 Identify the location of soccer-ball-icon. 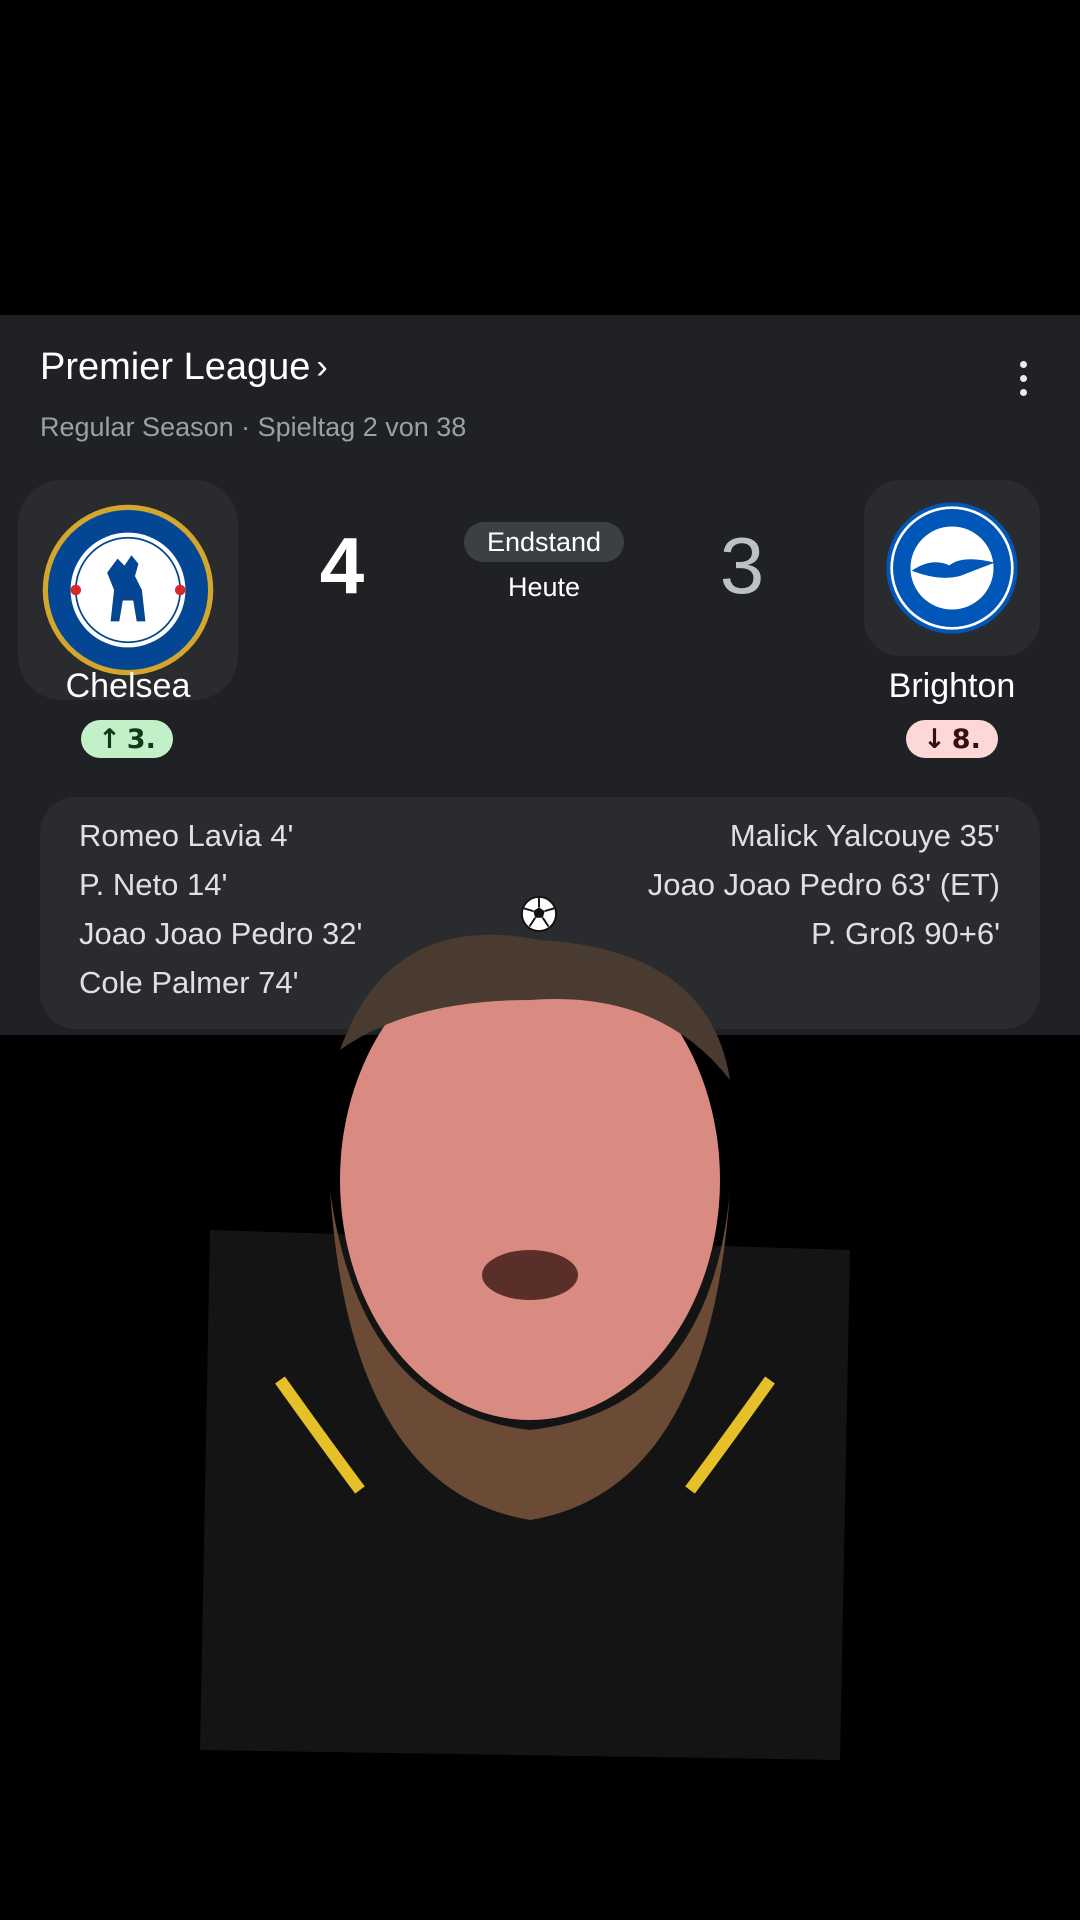
(539, 914).